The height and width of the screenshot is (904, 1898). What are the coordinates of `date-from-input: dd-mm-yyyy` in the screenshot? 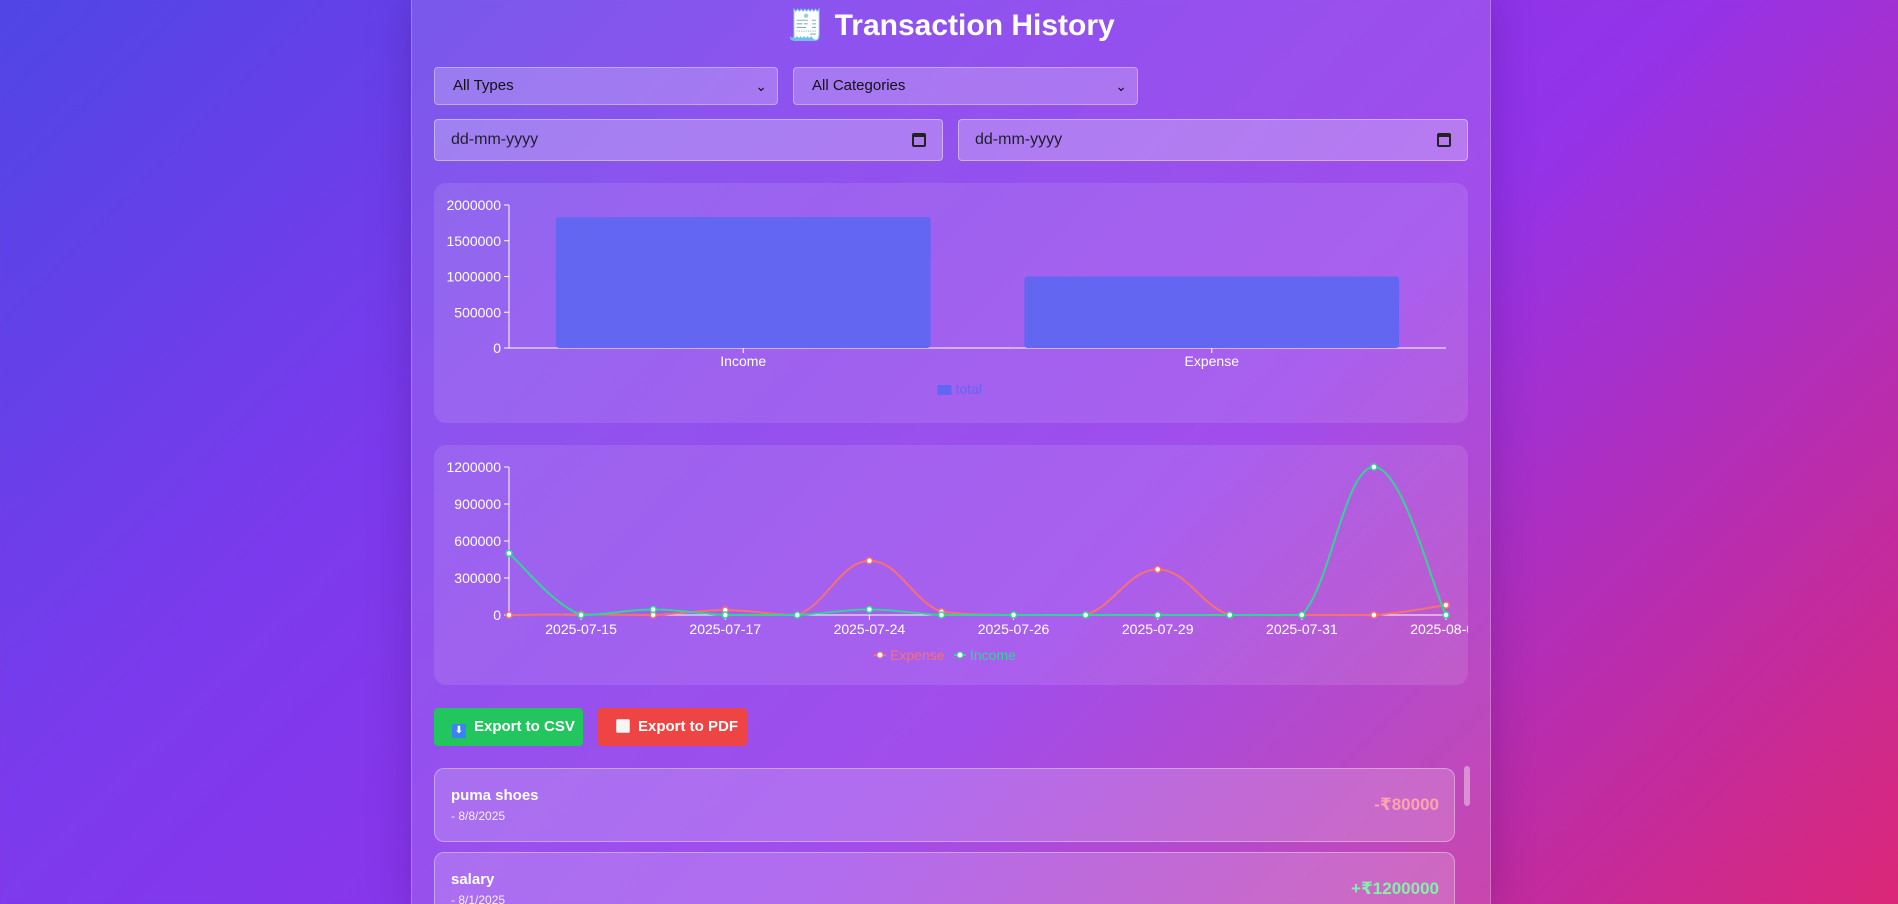 It's located at (688, 140).